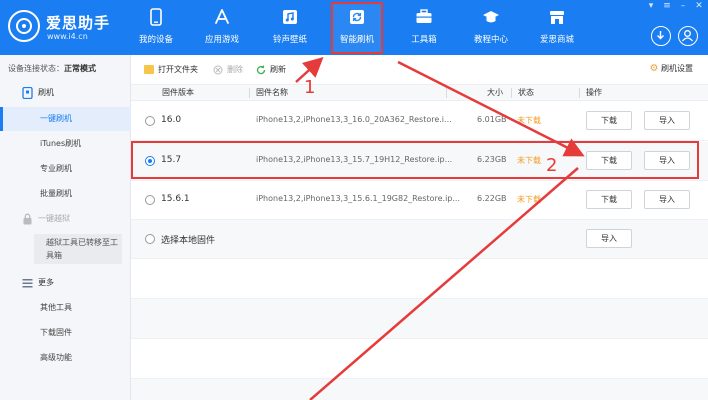 The height and width of the screenshot is (400, 708). I want to click on logo: 爱思助手 www.i4.cn, so click(73, 27).